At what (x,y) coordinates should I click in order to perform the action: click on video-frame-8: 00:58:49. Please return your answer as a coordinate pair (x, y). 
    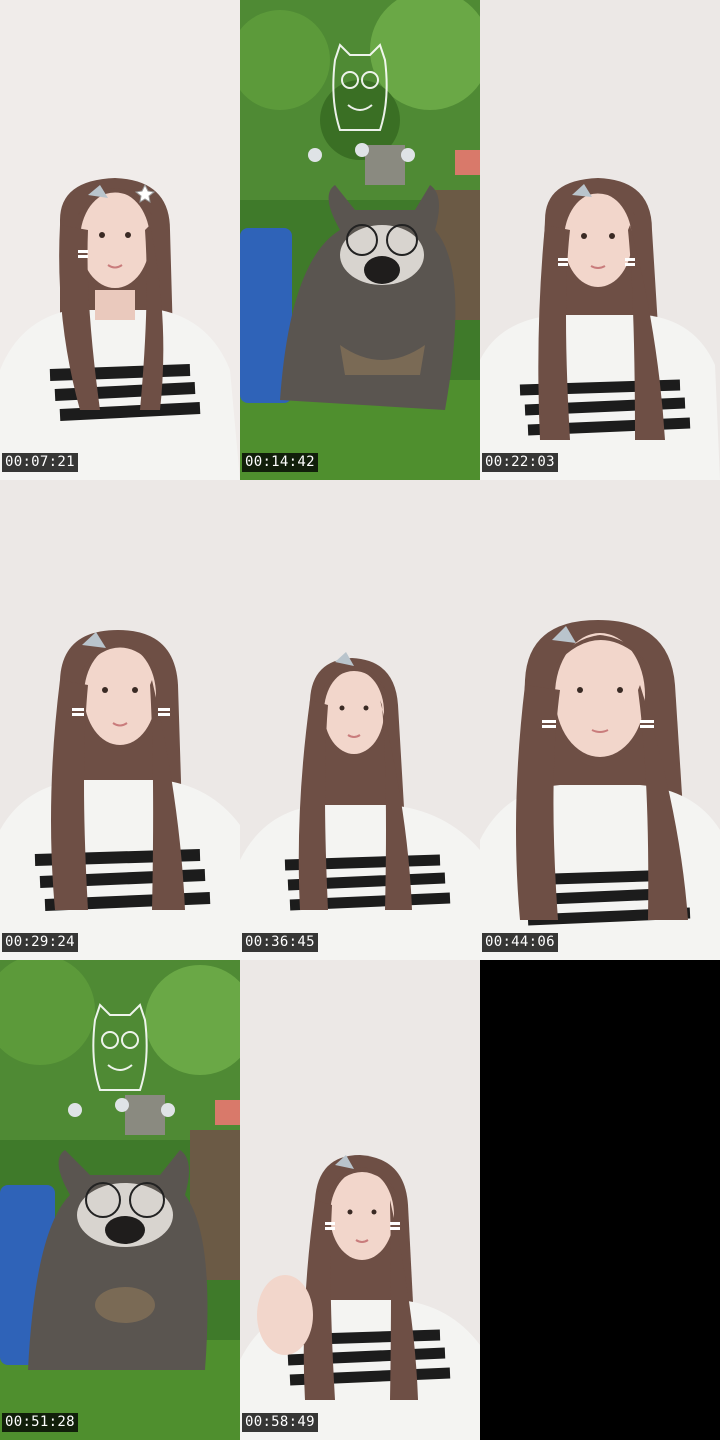
    Looking at the image, I should click on (360, 1200).